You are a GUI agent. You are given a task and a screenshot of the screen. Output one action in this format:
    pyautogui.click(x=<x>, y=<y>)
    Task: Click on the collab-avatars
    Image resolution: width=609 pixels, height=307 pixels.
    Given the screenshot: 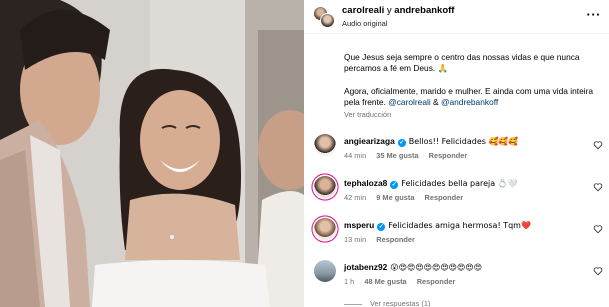 What is the action you would take?
    pyautogui.click(x=324, y=17)
    